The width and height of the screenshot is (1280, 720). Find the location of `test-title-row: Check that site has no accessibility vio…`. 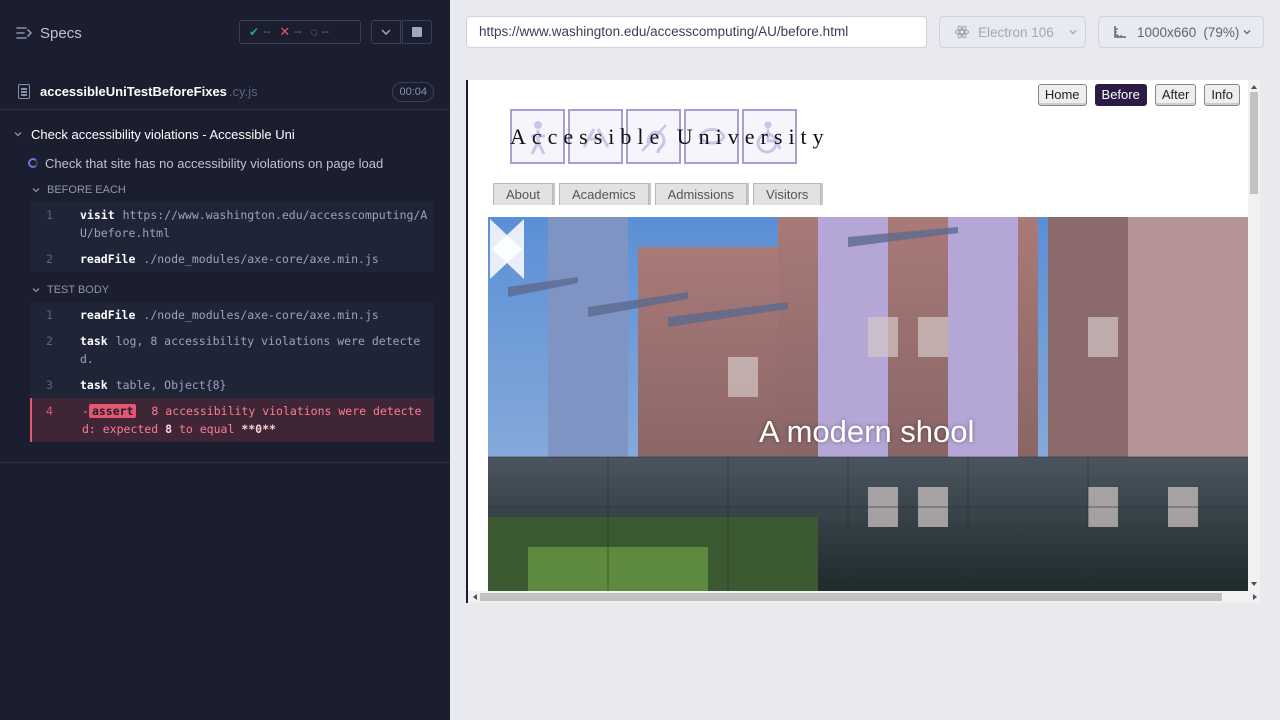

test-title-row: Check that site has no accessibility vio… is located at coordinates (225, 163).